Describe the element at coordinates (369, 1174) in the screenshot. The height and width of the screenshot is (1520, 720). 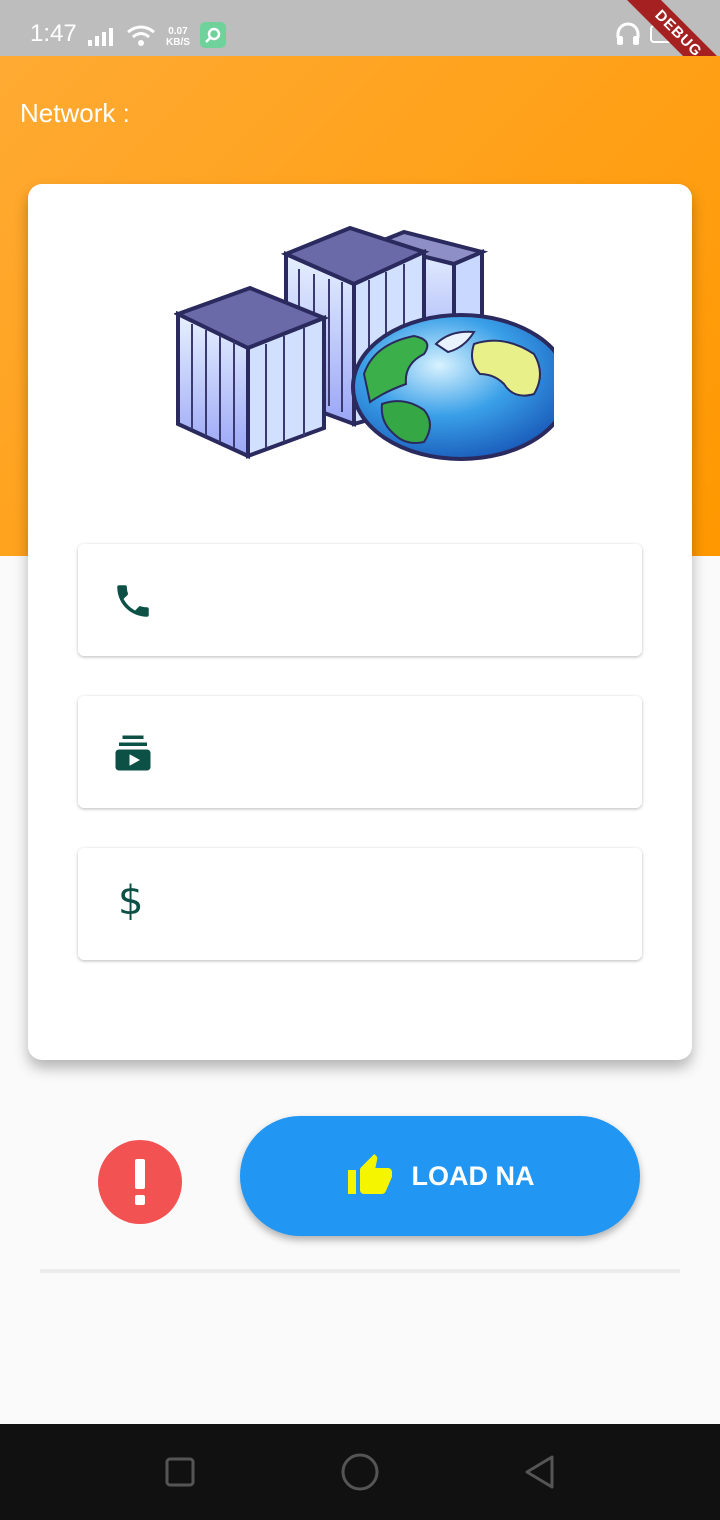
I see `thumb-up-icon` at that location.